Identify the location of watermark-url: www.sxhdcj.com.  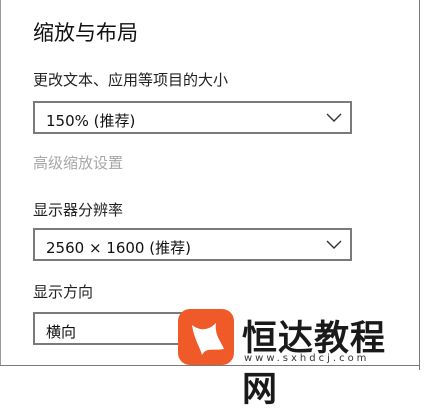
(307, 358).